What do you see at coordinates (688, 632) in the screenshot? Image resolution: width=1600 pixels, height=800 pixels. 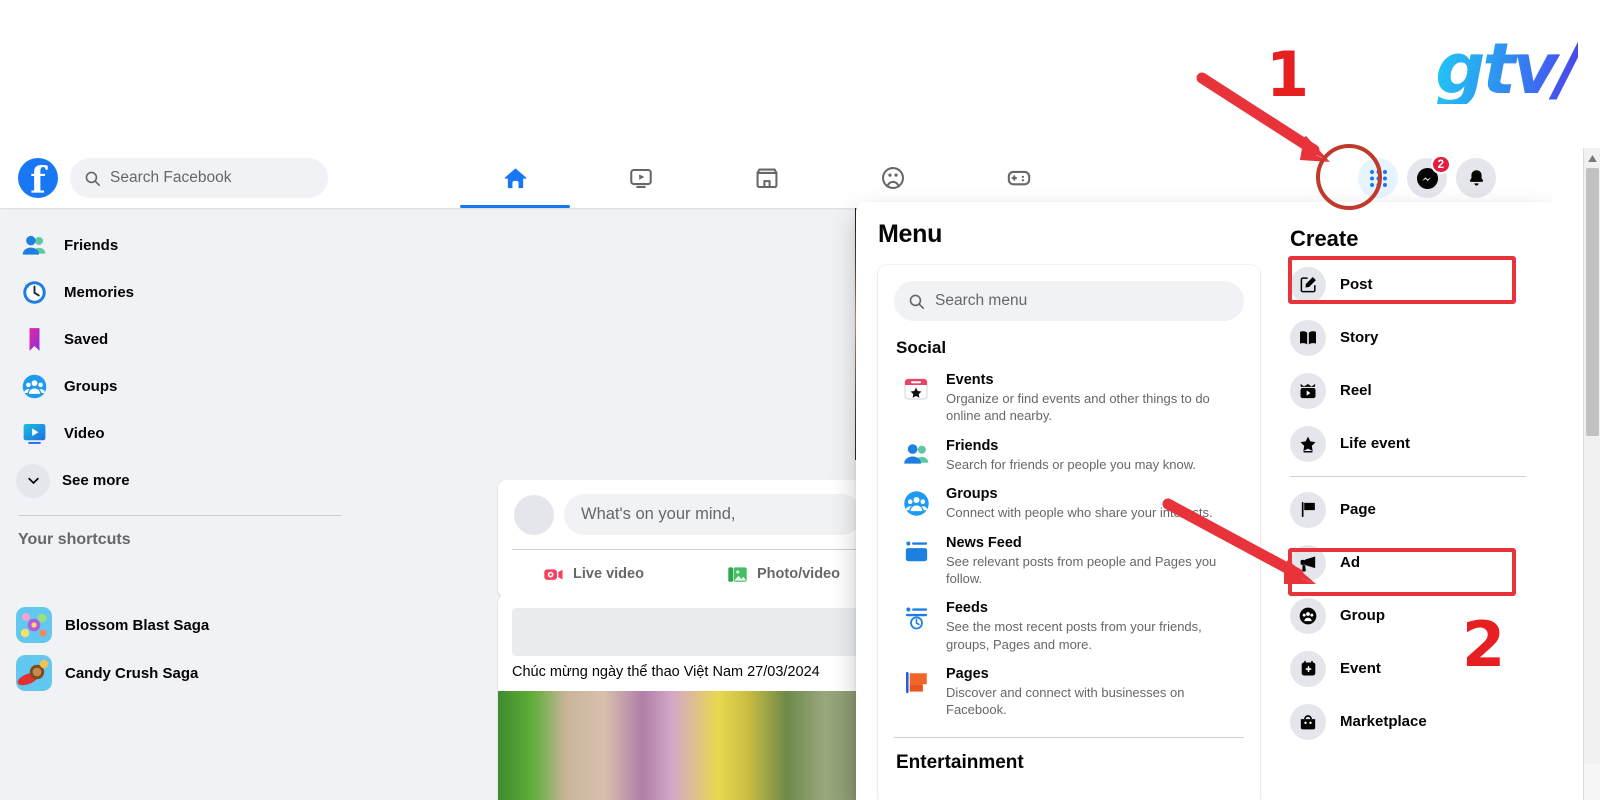 I see `post-header-placeholder` at bounding box center [688, 632].